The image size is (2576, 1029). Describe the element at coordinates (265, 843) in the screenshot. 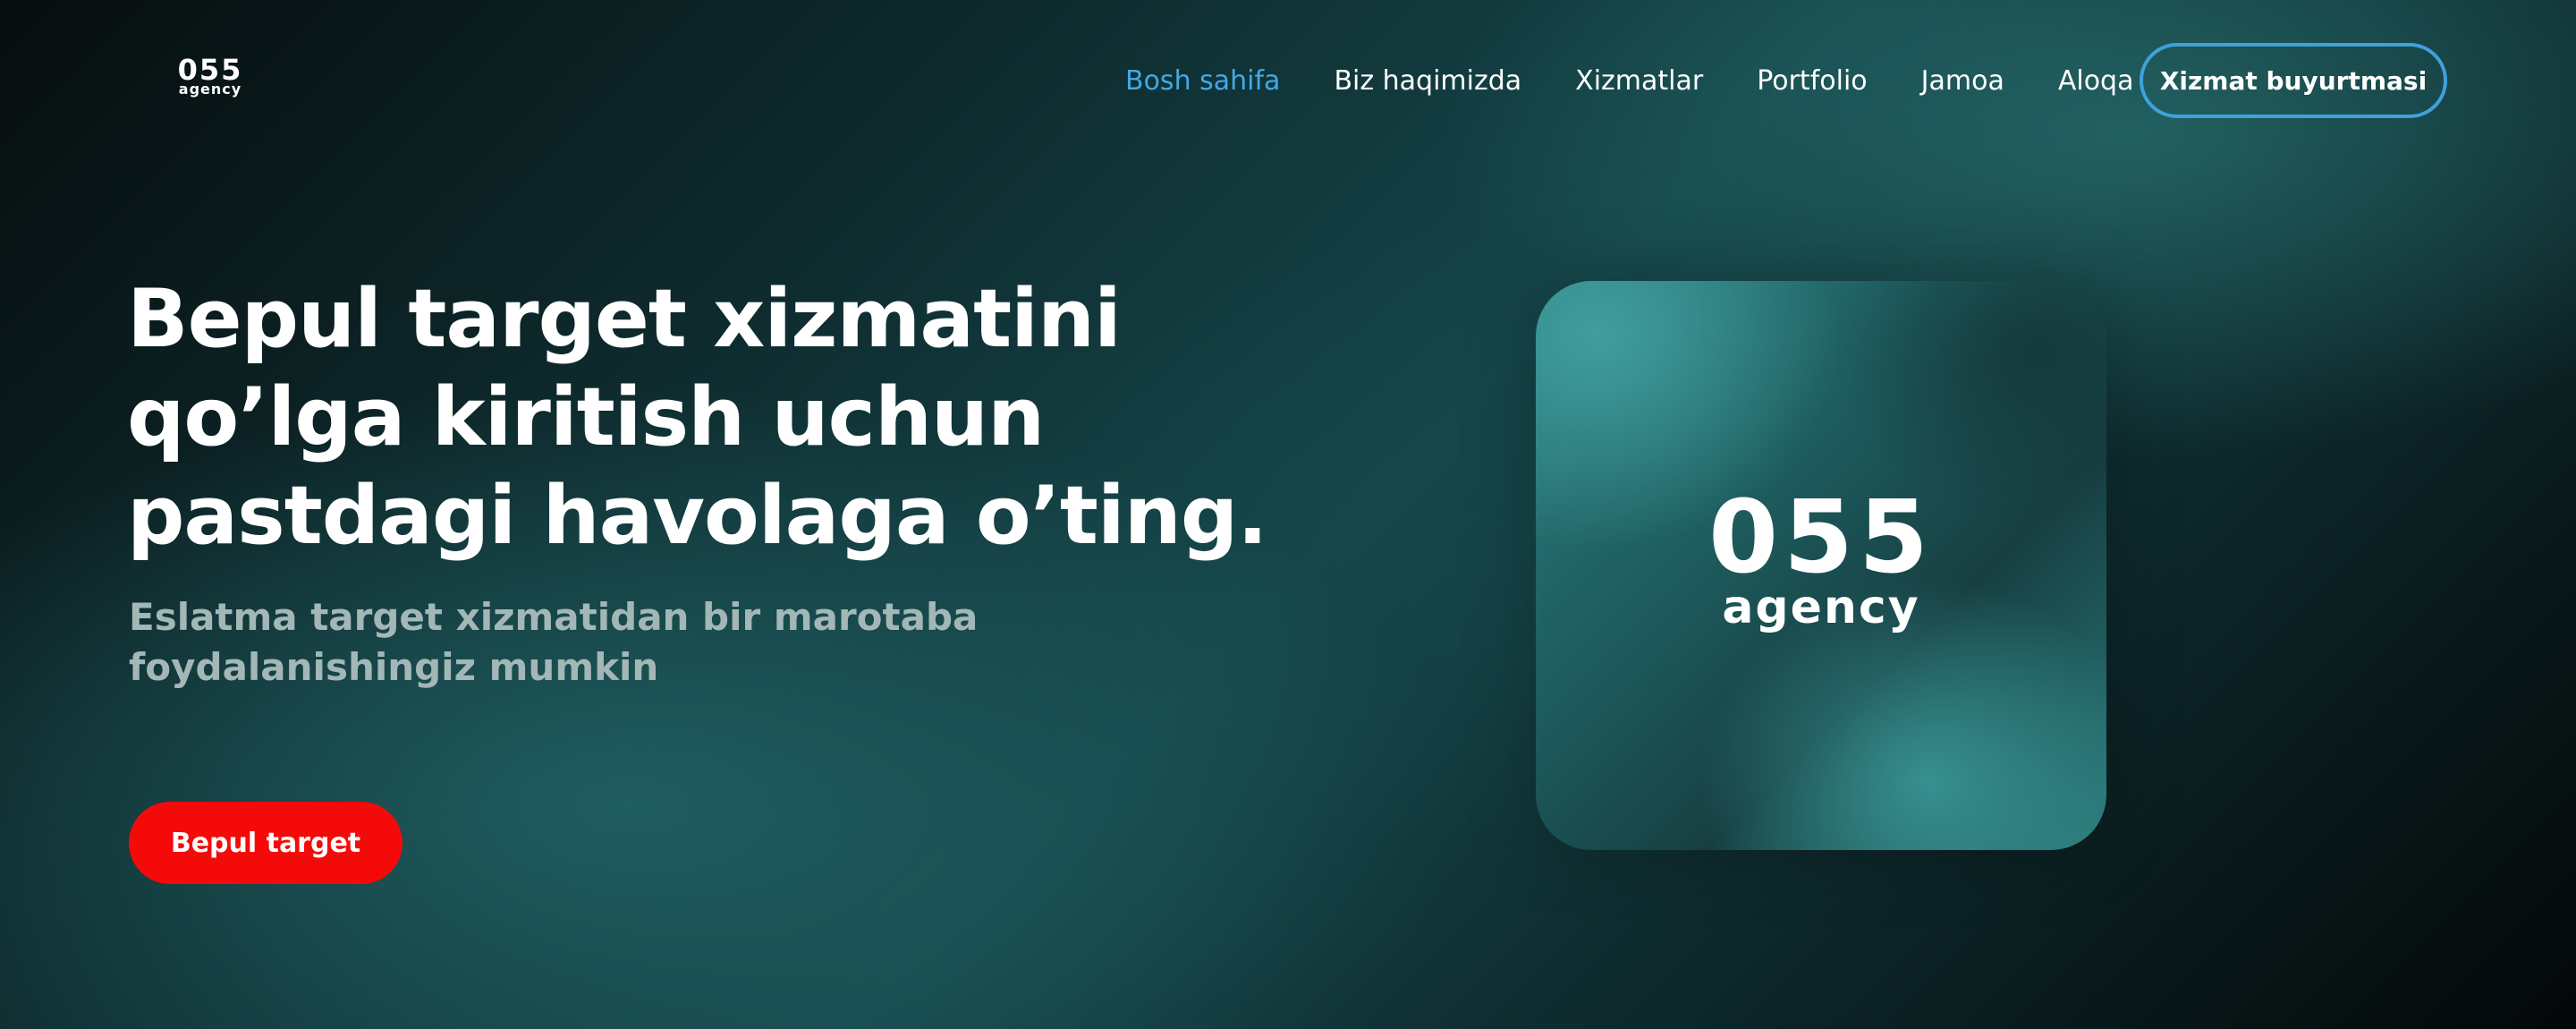

I see `free-target-button: Bepul target` at that location.